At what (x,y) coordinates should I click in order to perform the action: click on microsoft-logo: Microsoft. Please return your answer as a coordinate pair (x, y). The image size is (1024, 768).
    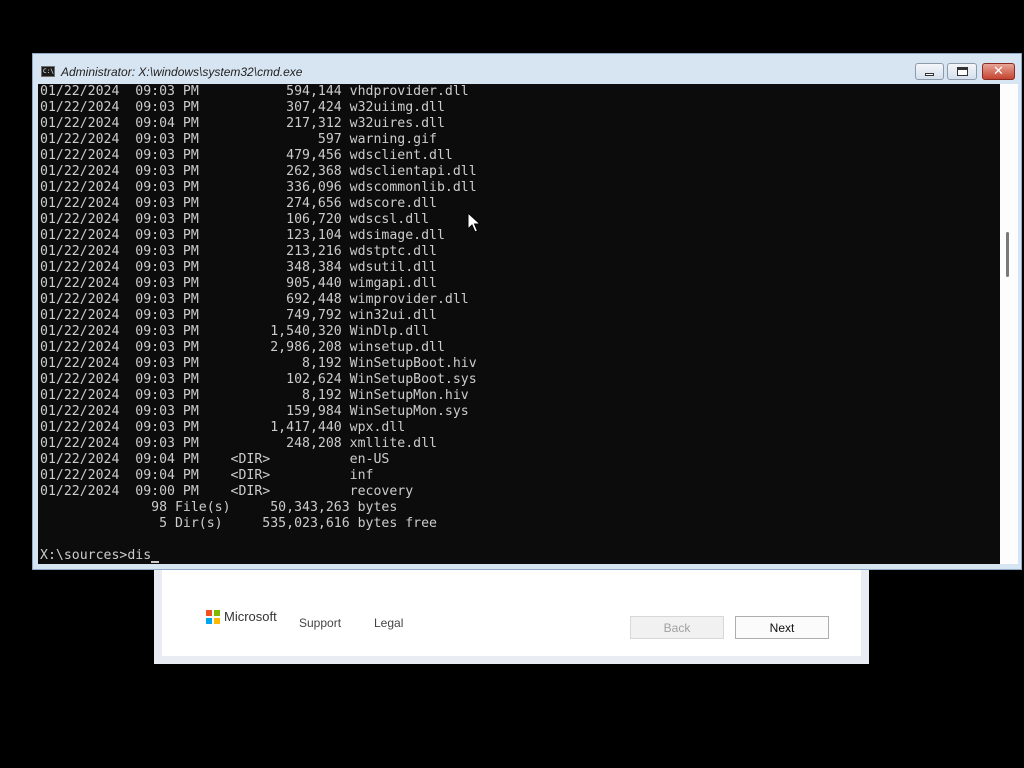
    Looking at the image, I should click on (241, 616).